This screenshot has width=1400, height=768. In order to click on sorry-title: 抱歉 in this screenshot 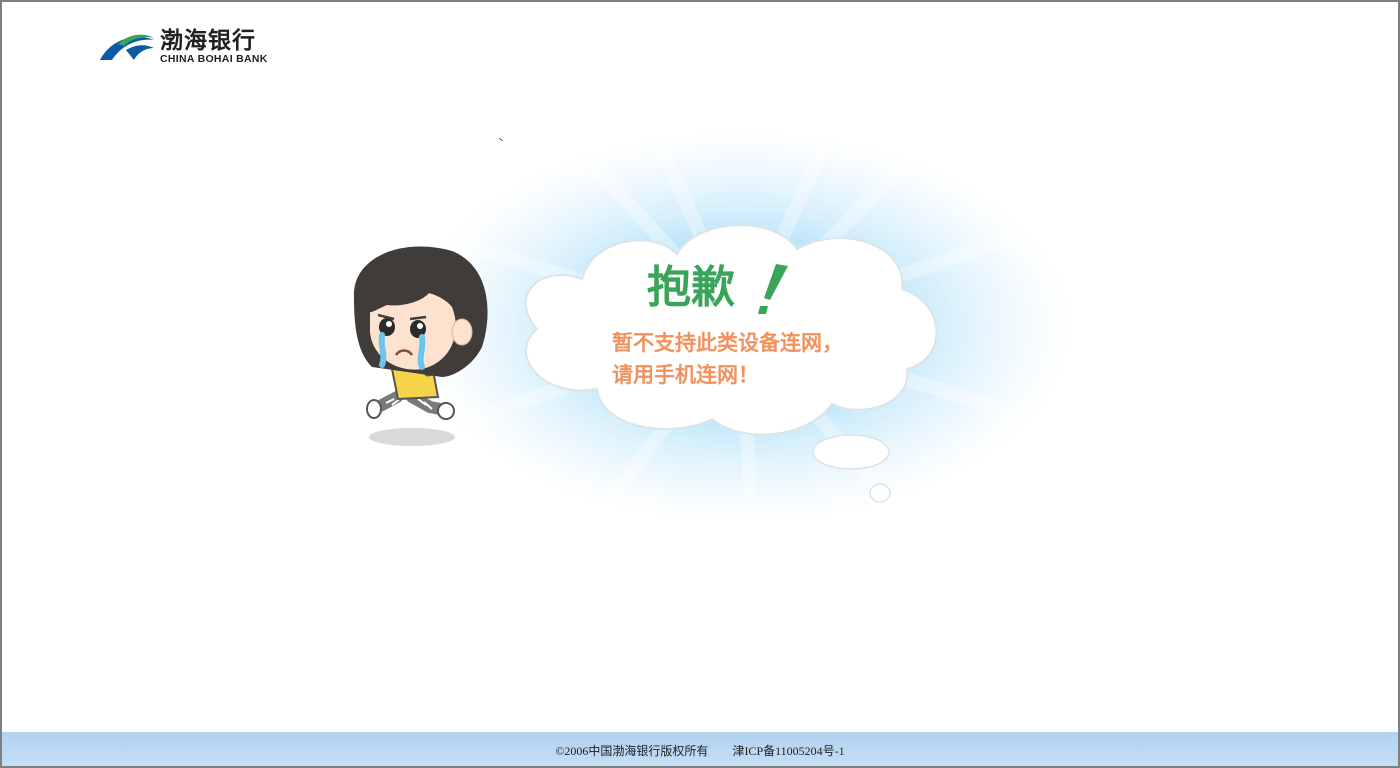, I will do `click(691, 287)`.